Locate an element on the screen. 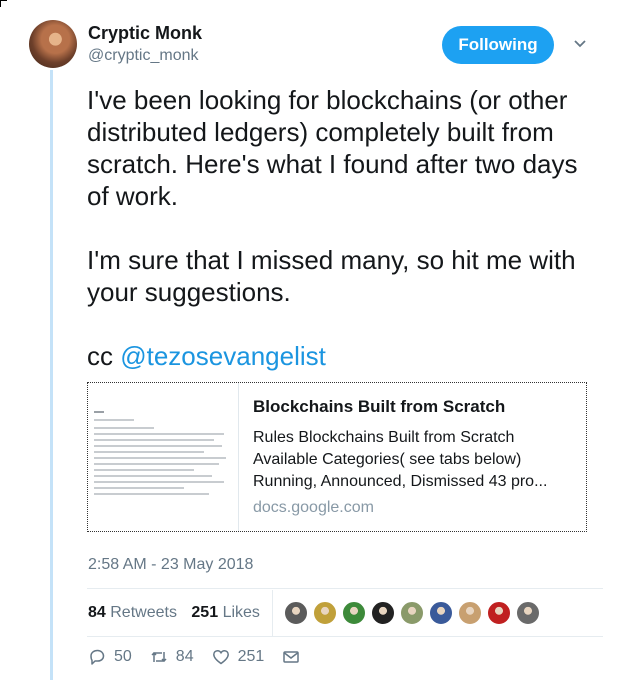  thread-line is located at coordinates (51, 375).